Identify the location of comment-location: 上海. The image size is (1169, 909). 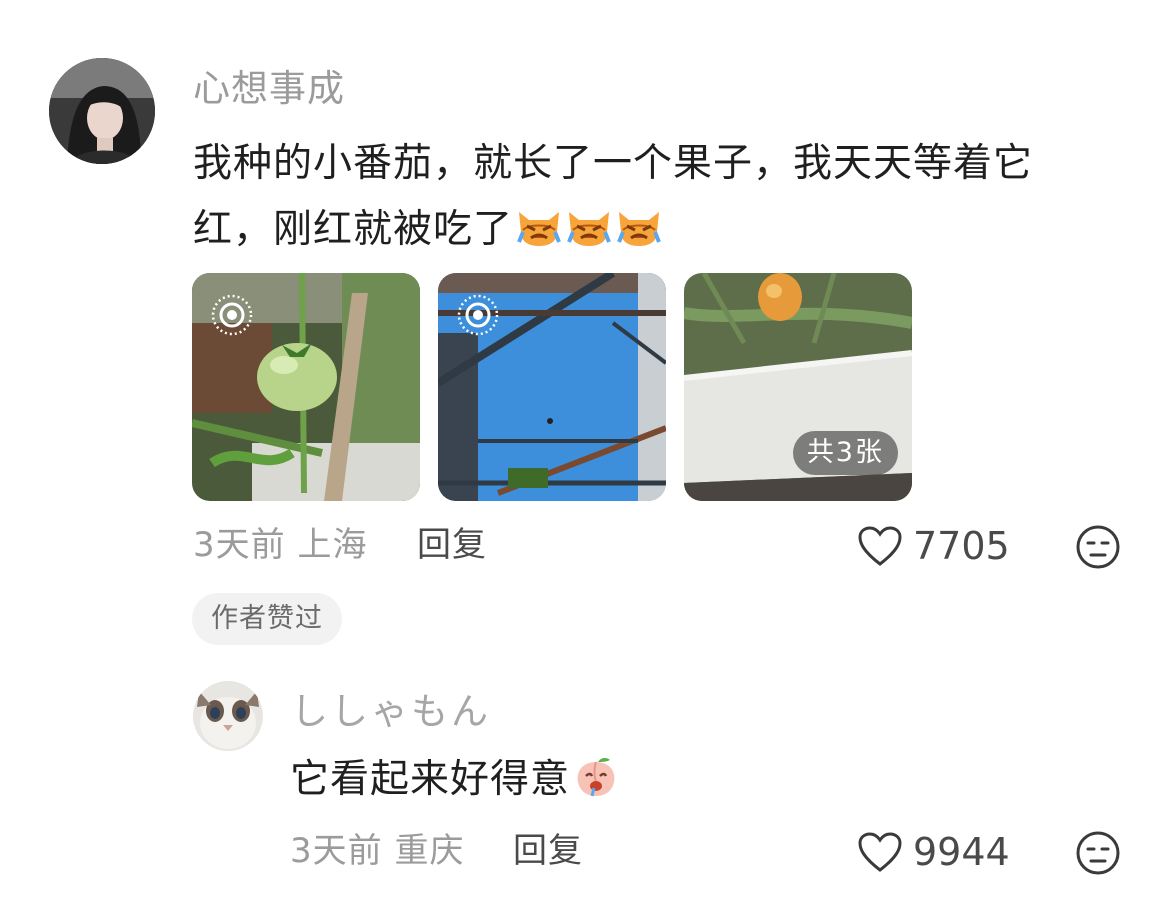
(332, 545).